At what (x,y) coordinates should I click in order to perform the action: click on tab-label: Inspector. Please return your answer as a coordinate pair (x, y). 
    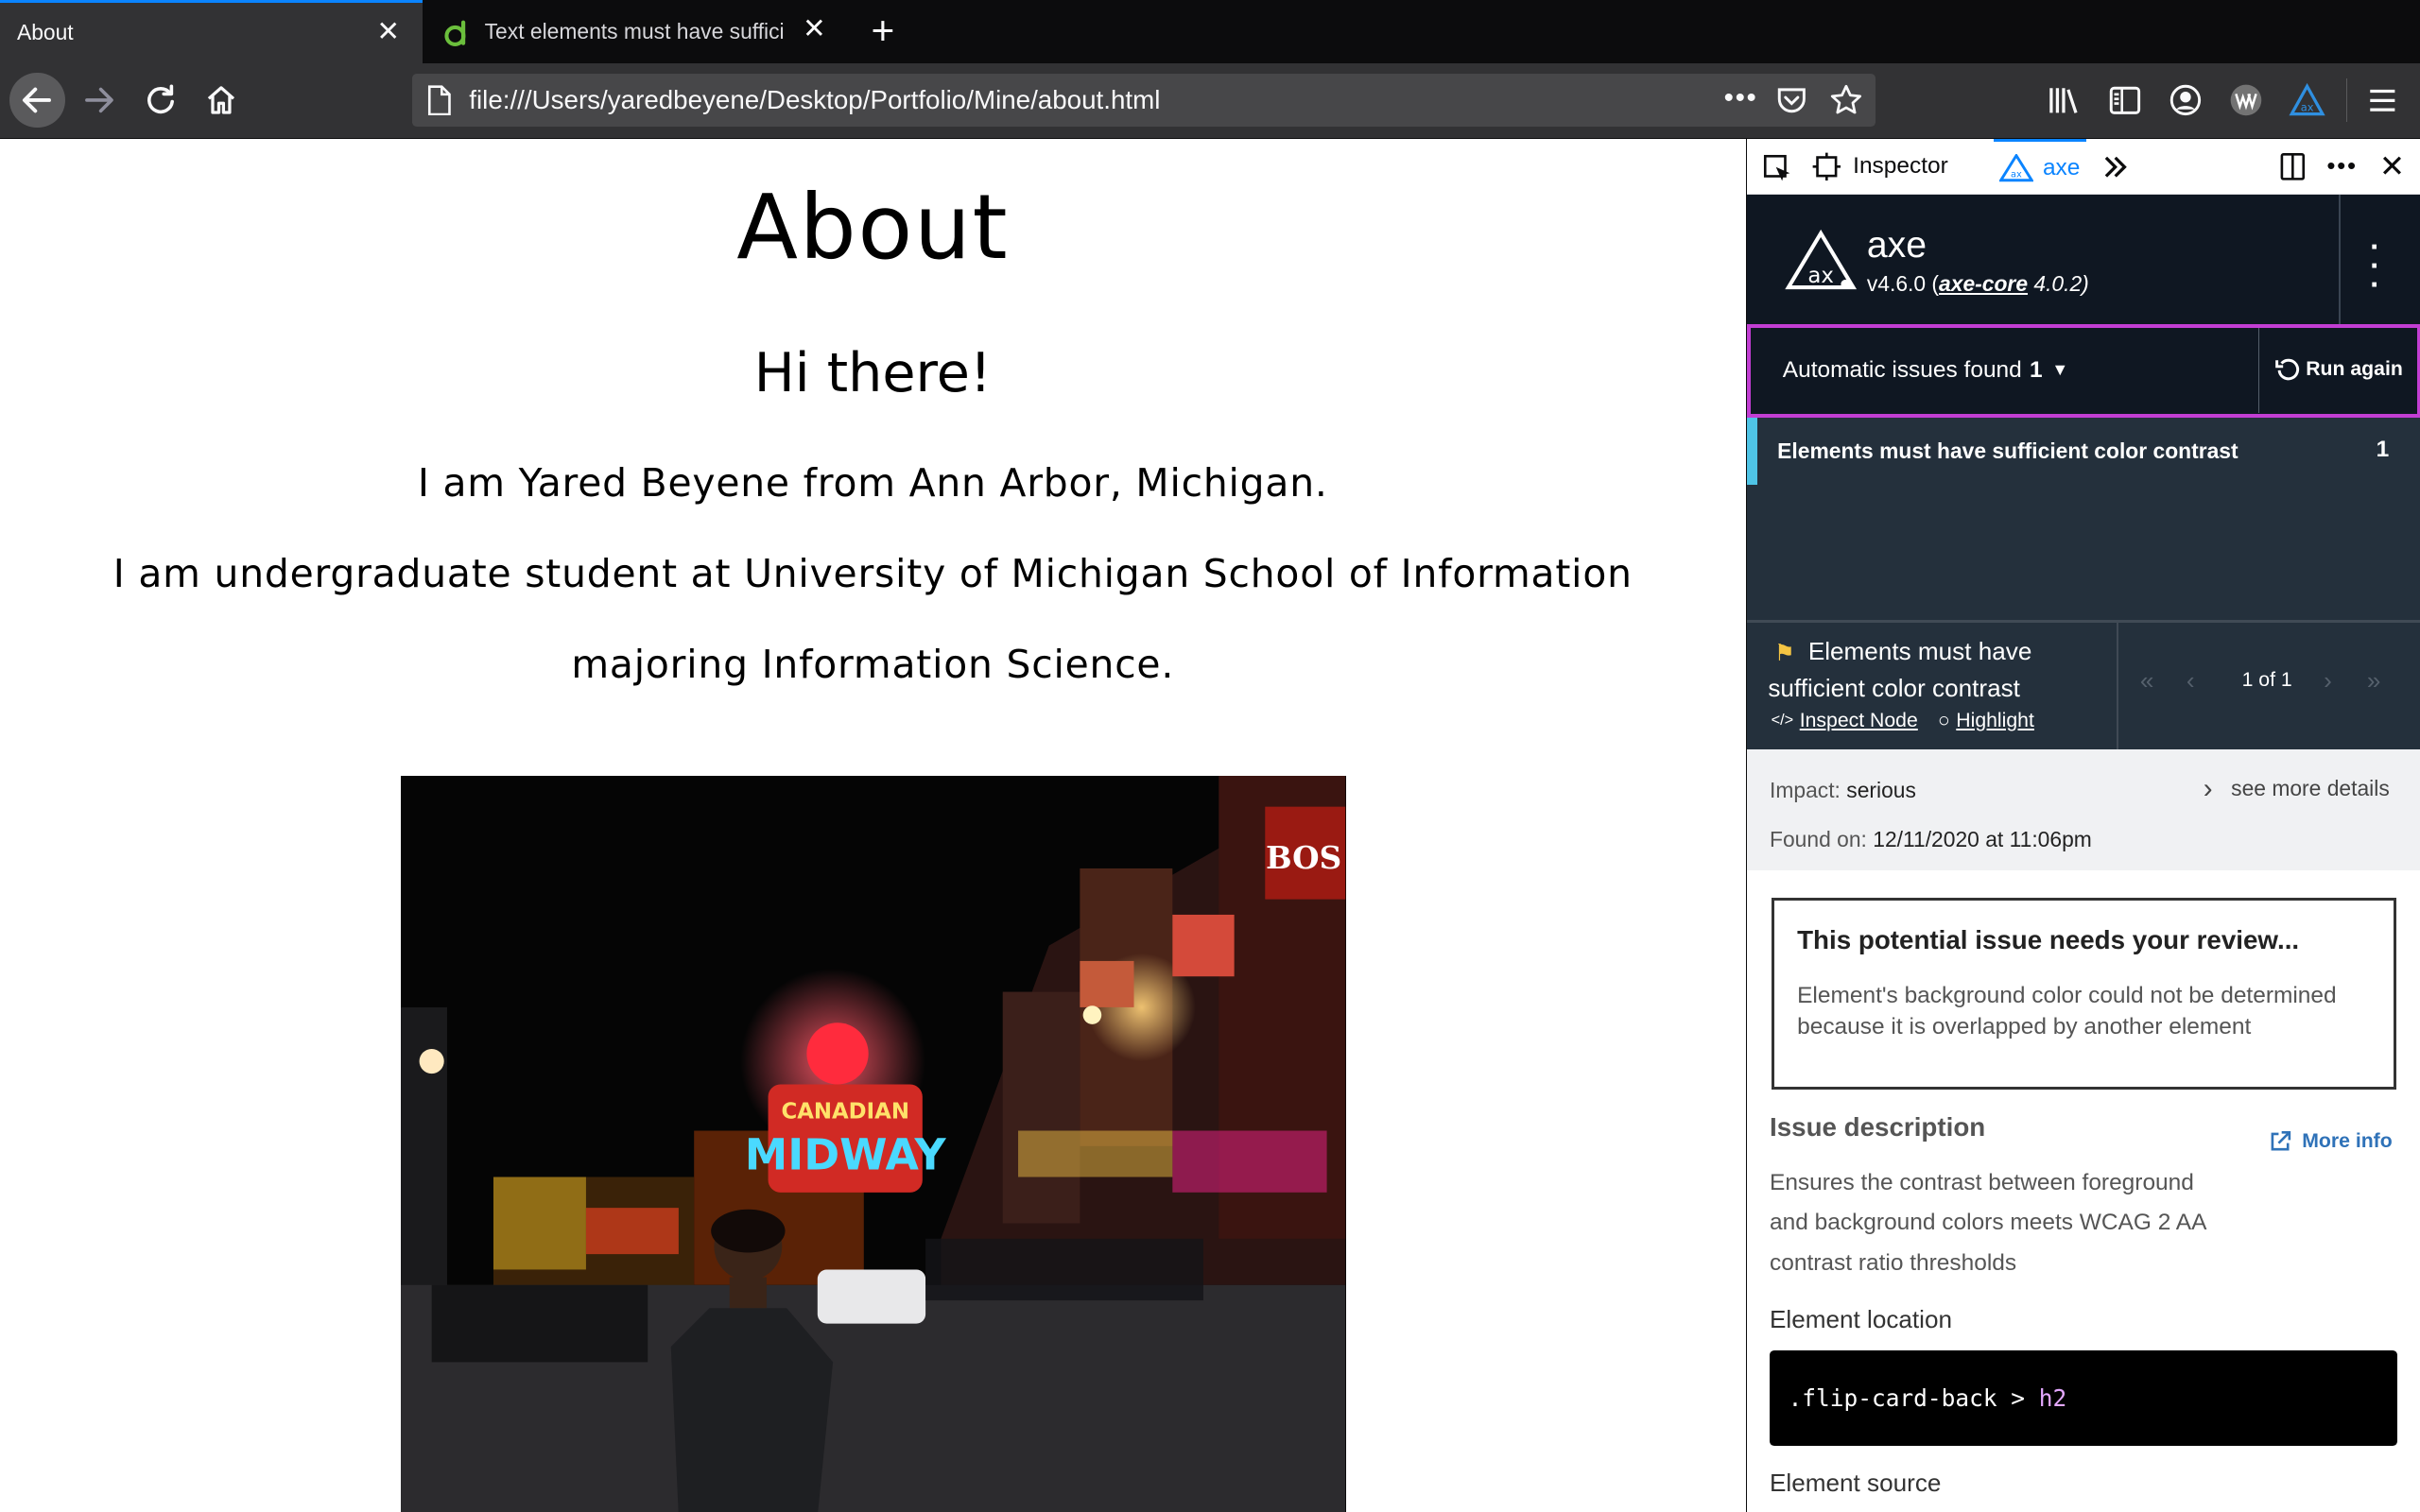
    Looking at the image, I should click on (1900, 166).